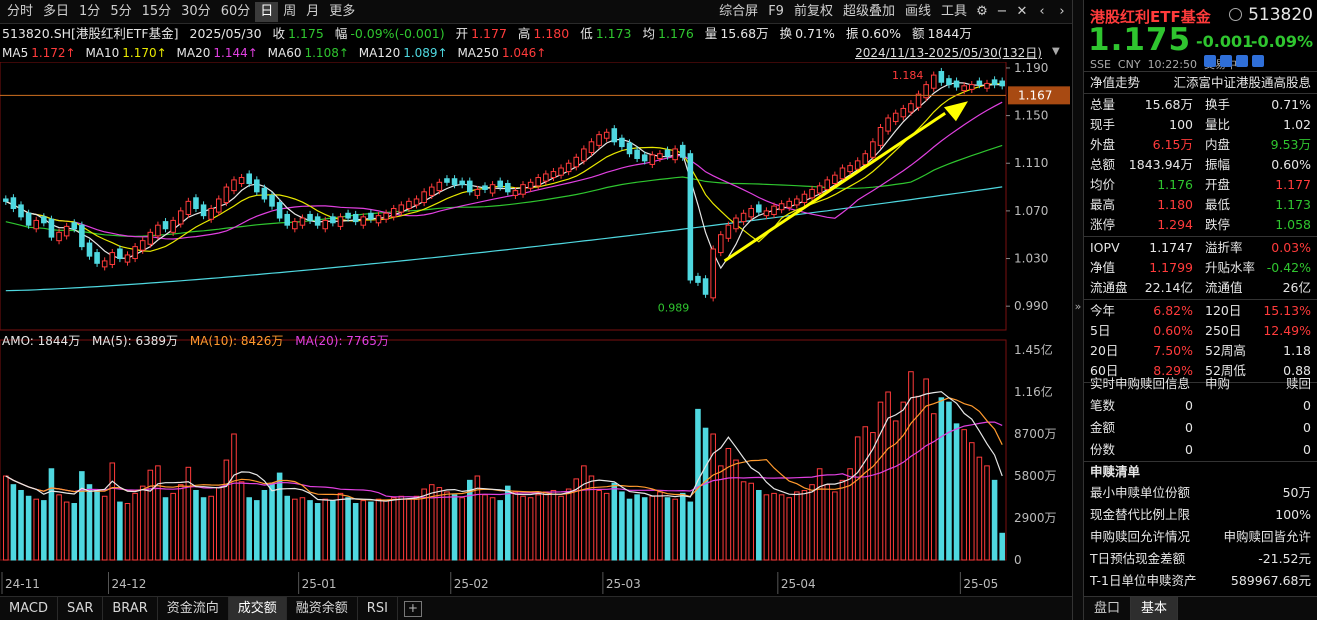 The height and width of the screenshot is (620, 1317). What do you see at coordinates (869, 12) in the screenshot?
I see `tool-3-button: 超级叠加` at bounding box center [869, 12].